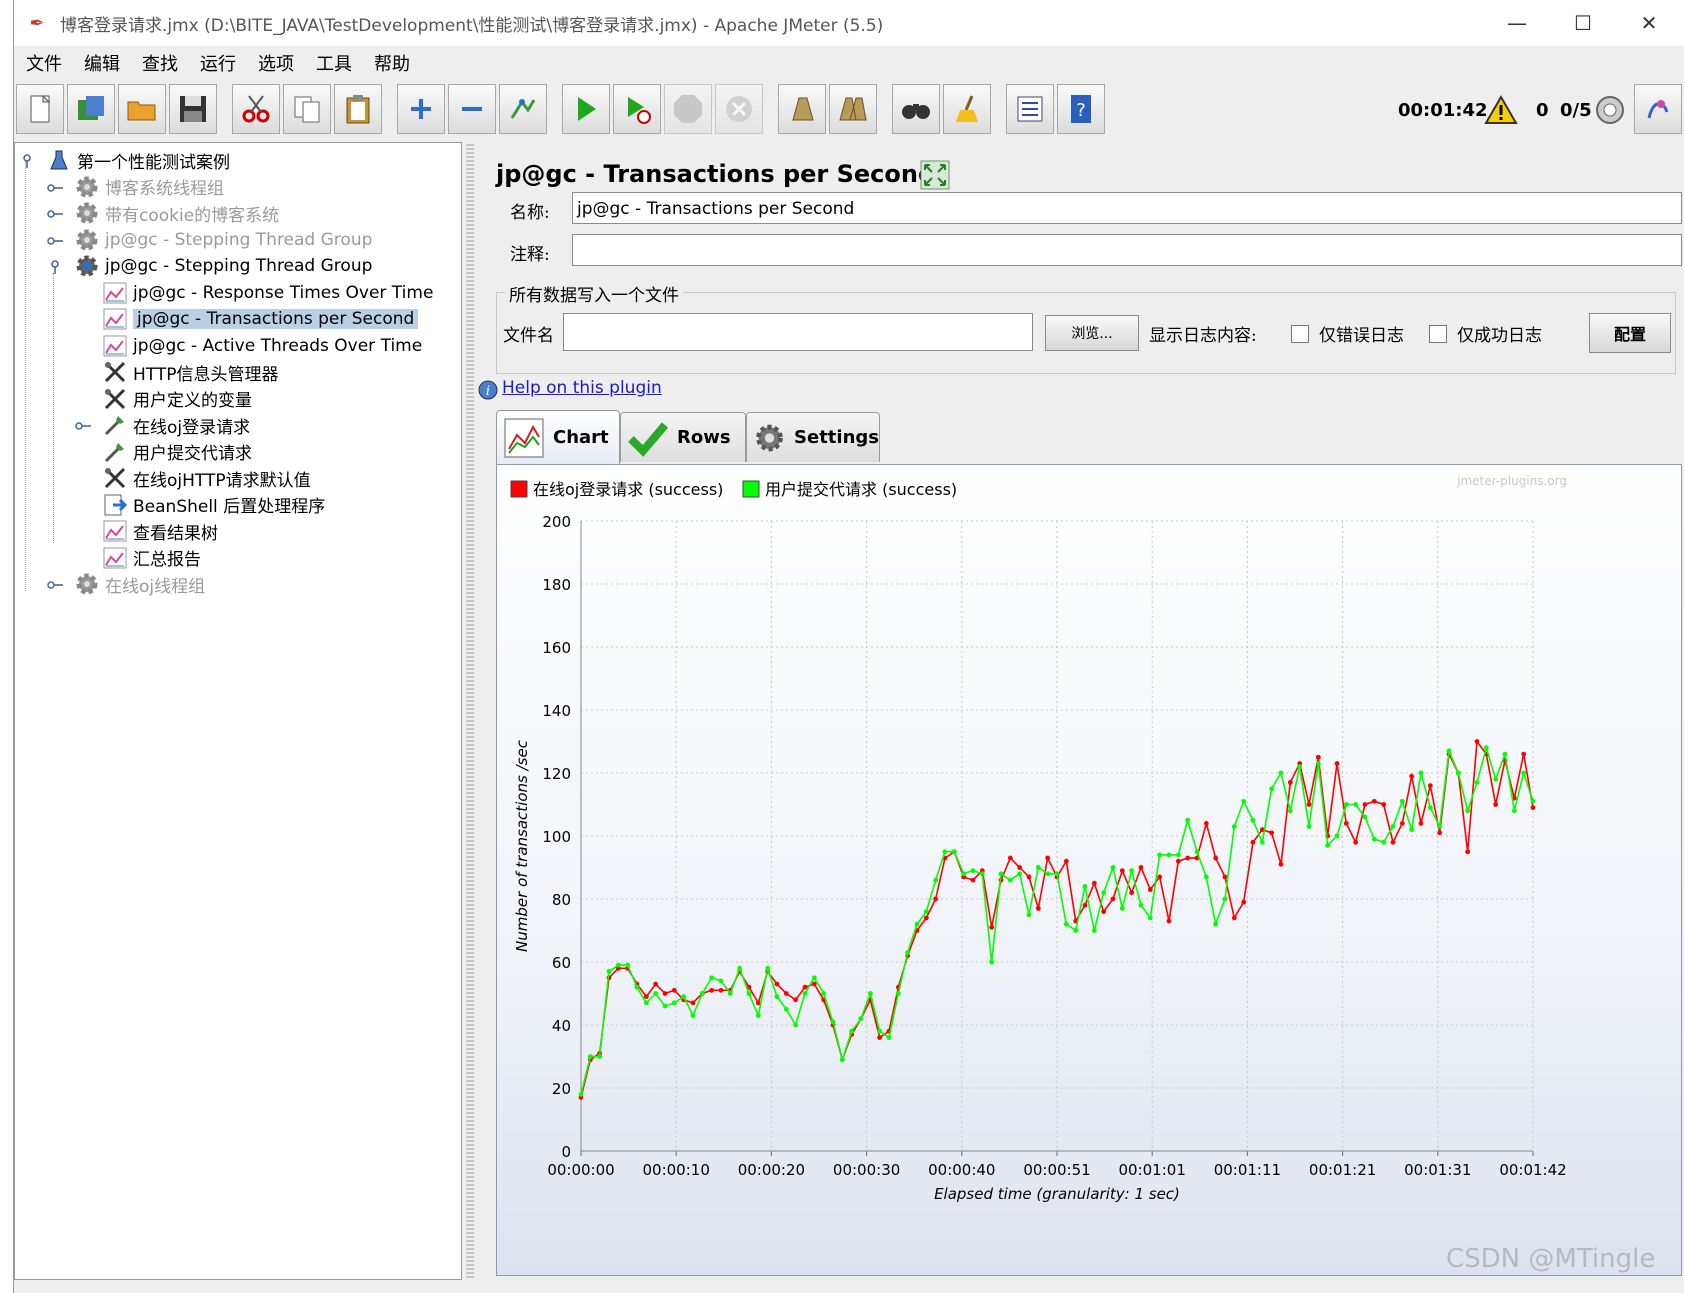  What do you see at coordinates (102, 63) in the screenshot?
I see `menu-edit: 编辑` at bounding box center [102, 63].